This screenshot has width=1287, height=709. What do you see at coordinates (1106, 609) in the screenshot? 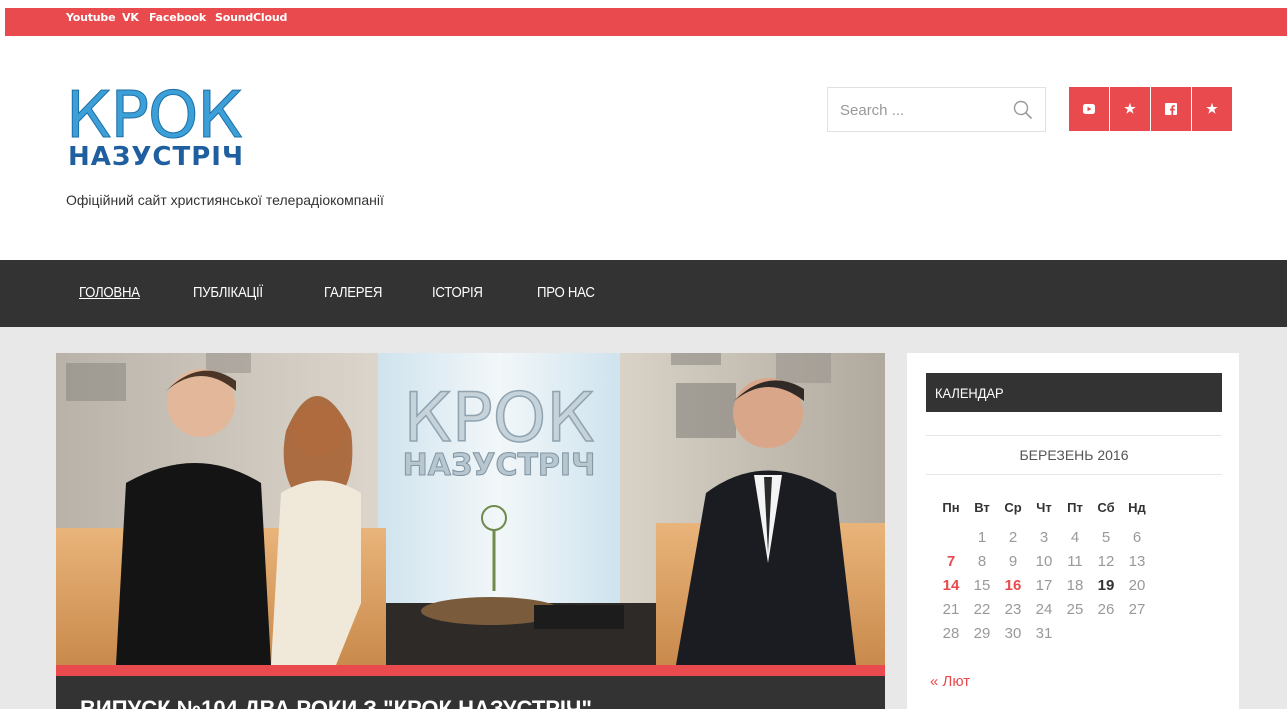
I see `calendar-day: 26` at bounding box center [1106, 609].